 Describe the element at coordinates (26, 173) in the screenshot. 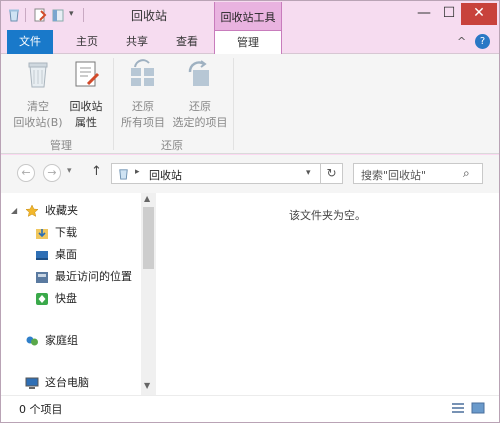

I see `back-button: ←` at that location.